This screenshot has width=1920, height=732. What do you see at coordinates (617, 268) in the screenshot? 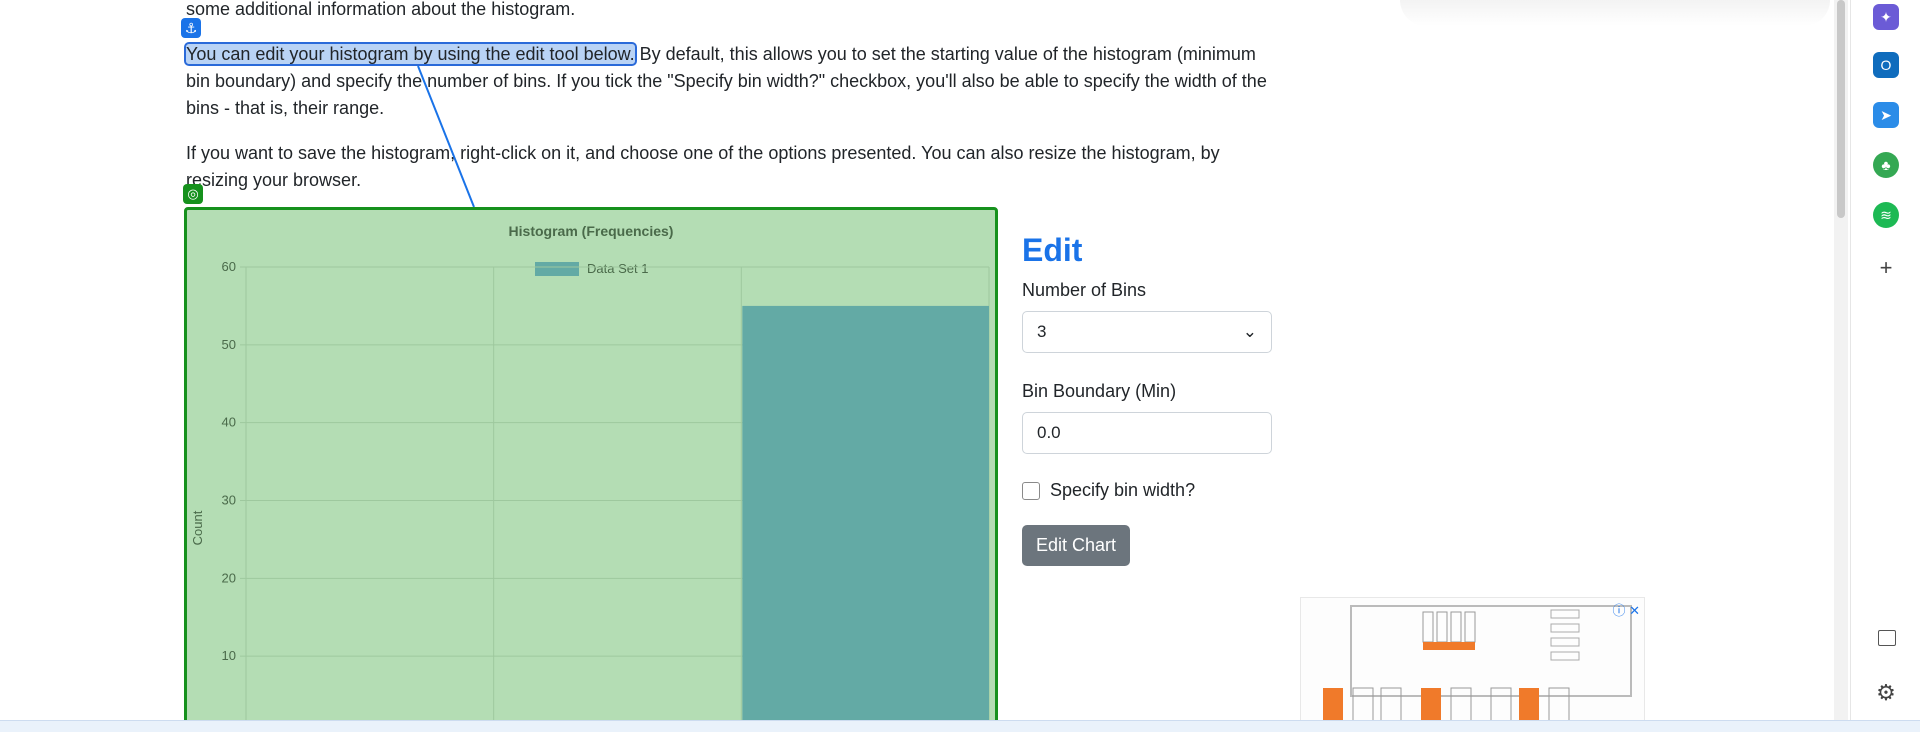
I see `legend-label: Data Set 1` at bounding box center [617, 268].